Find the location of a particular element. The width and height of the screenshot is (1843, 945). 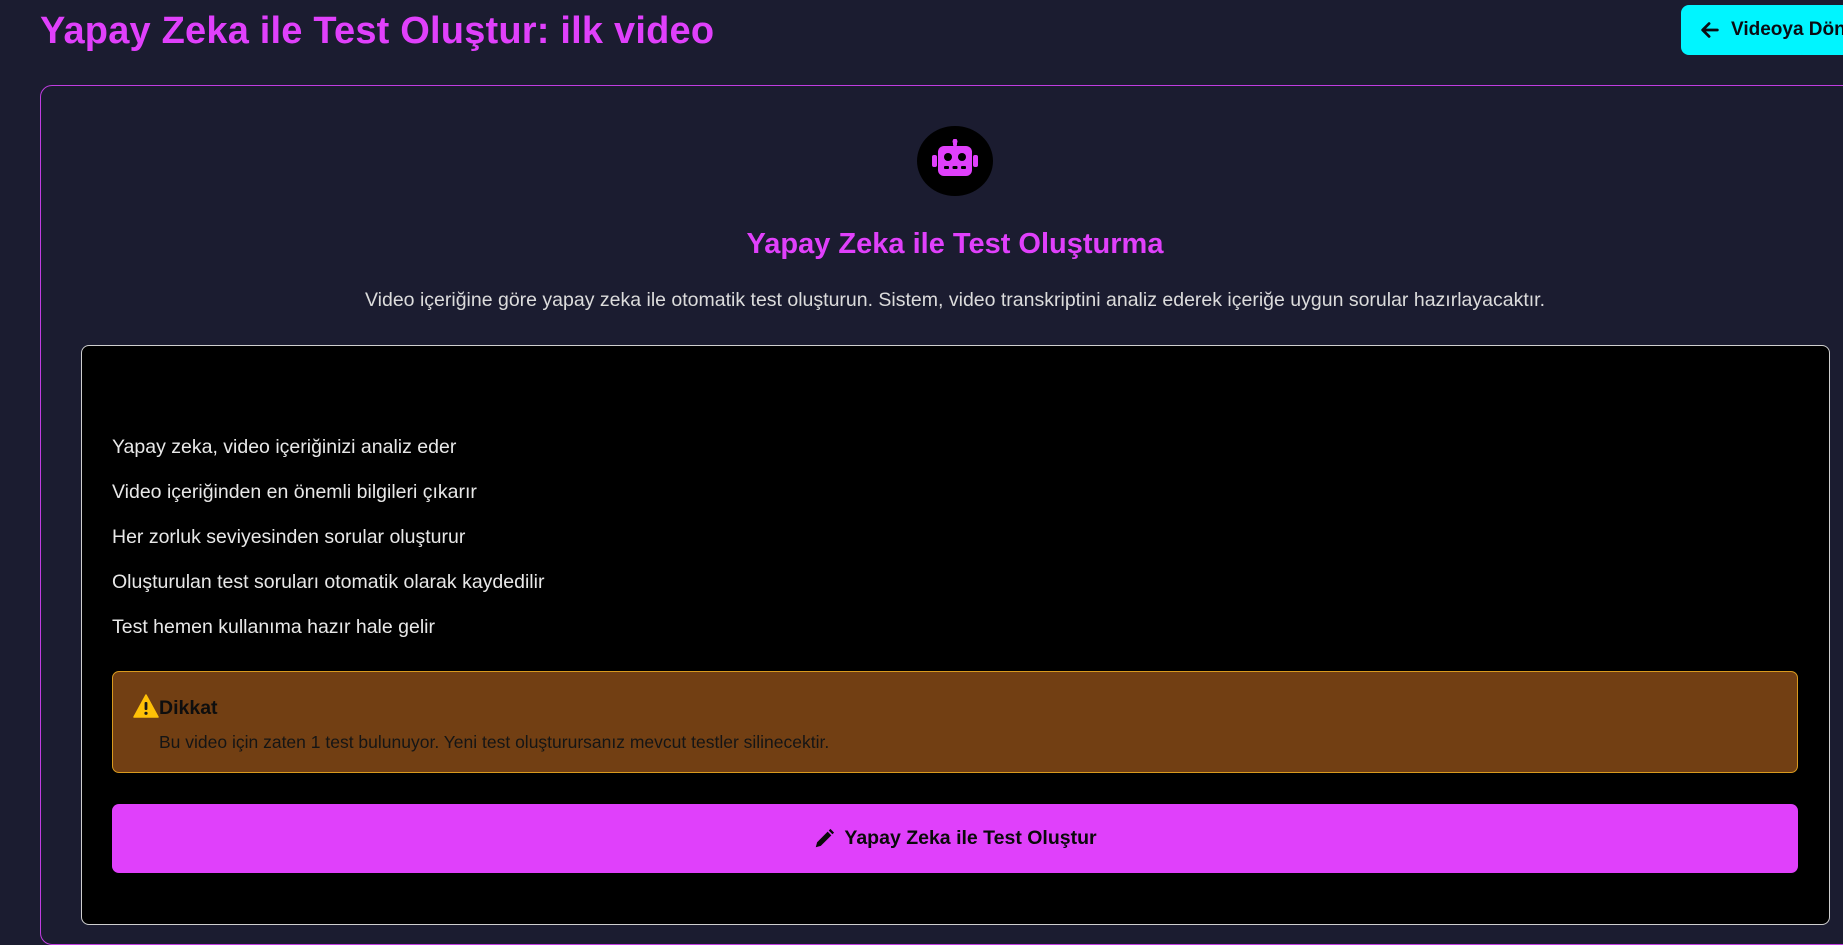

create-ai-test-button: Yapay Zeka ile Test Oluştur is located at coordinates (955, 838).